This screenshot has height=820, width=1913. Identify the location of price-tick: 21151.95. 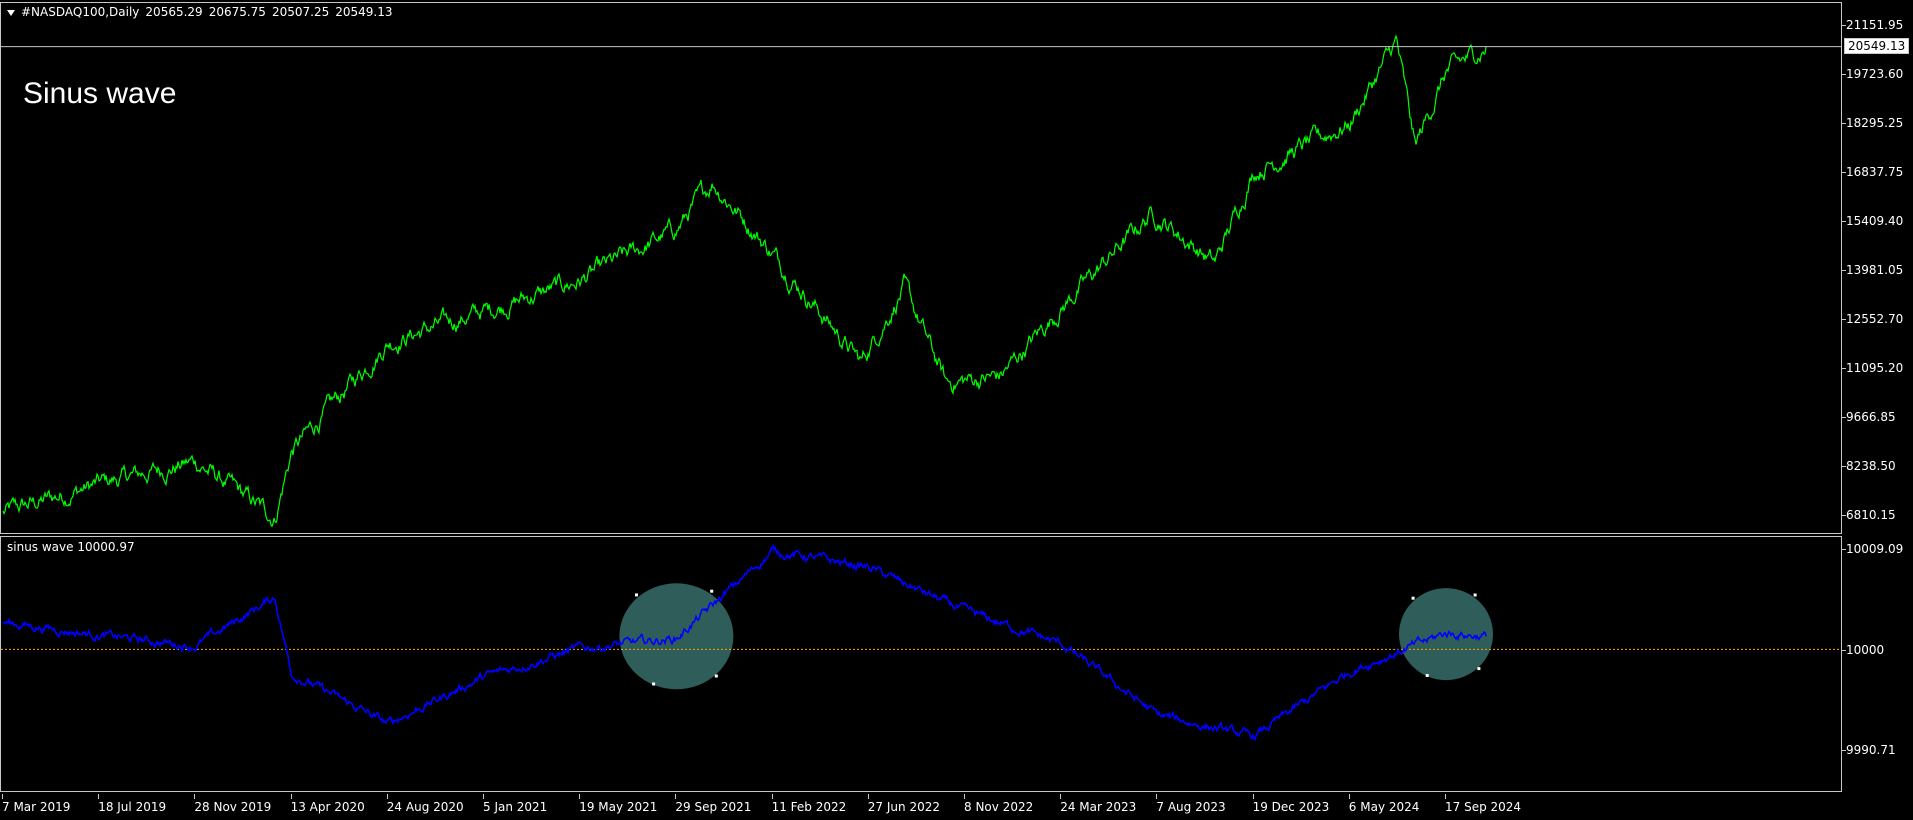
(1872, 25).